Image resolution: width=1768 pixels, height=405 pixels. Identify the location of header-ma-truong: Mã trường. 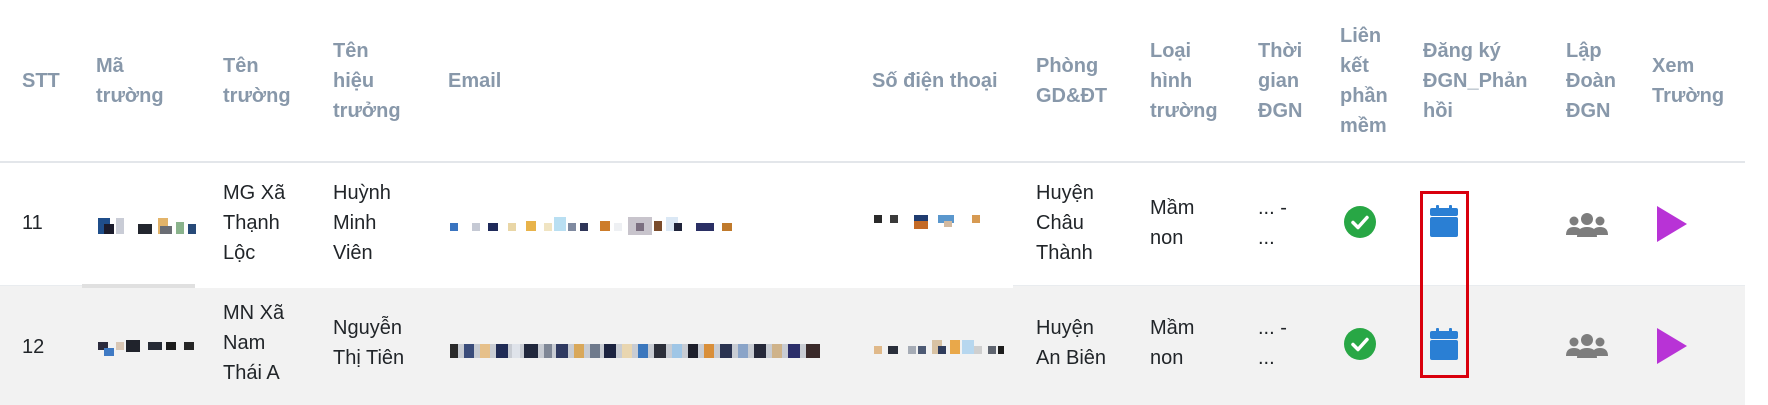
(130, 81).